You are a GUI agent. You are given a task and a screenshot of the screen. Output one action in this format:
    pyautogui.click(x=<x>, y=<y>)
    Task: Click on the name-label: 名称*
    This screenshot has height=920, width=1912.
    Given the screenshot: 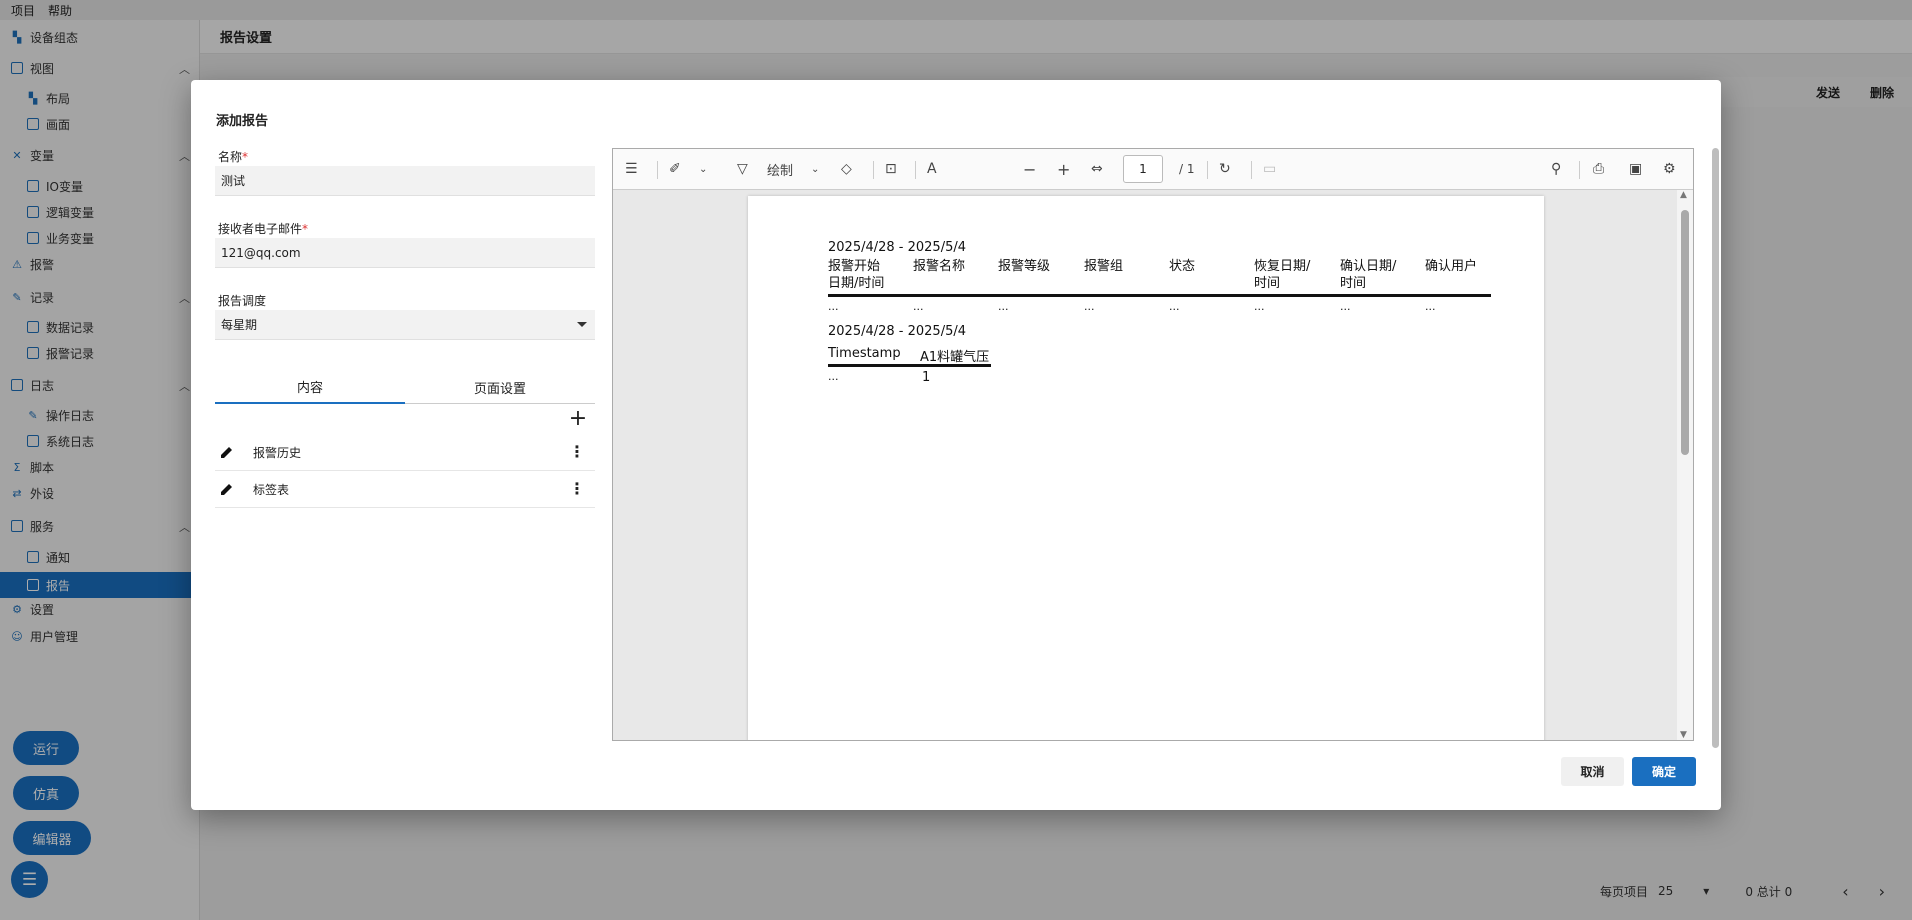 What is the action you would take?
    pyautogui.click(x=233, y=157)
    